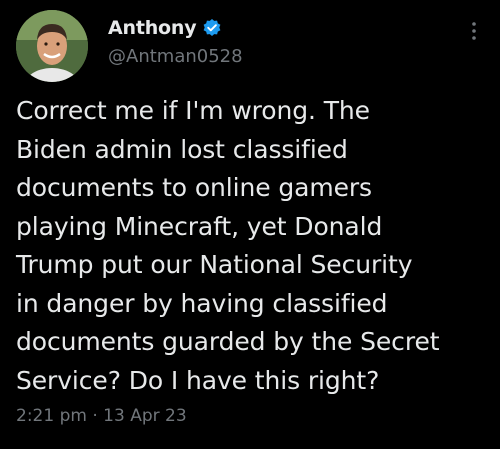 The image size is (500, 449). Describe the element at coordinates (198, 380) in the screenshot. I see `tweet-text-line: Service? Do I have this right?` at that location.